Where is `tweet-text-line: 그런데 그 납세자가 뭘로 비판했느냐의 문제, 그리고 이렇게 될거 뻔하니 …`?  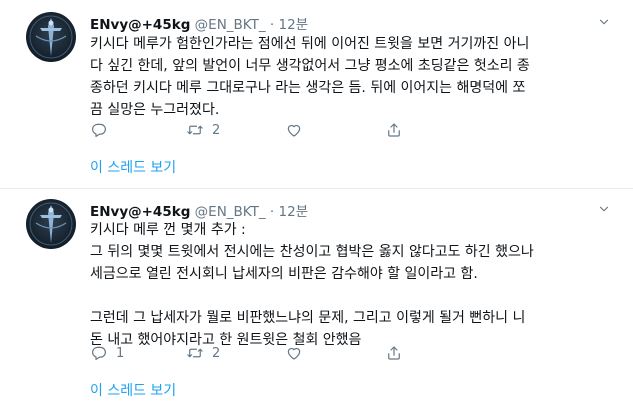
tweet-text-line: 그런데 그 납세자가 뭘로 비판했느냐의 문제, 그리고 이렇게 될거 뻔하니 … is located at coordinates (308, 318).